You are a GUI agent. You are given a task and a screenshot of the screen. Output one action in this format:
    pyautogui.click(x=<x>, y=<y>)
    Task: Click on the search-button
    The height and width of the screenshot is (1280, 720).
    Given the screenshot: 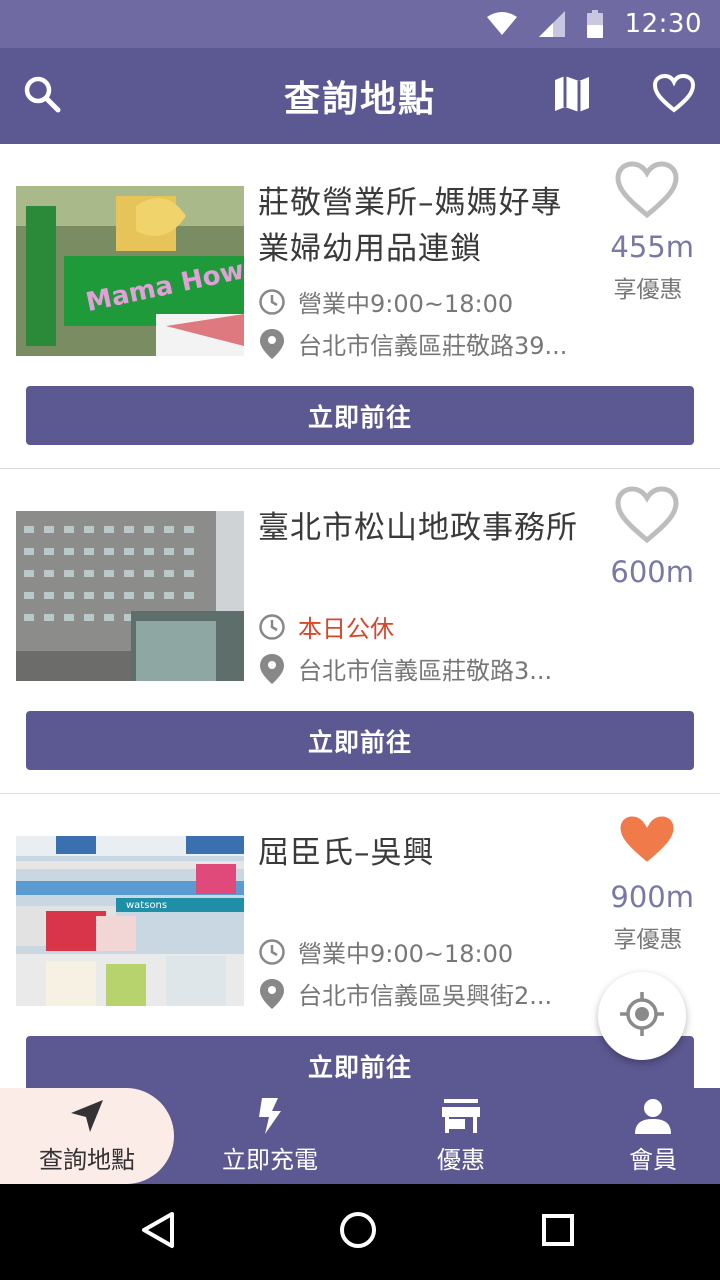 What is the action you would take?
    pyautogui.click(x=42, y=96)
    